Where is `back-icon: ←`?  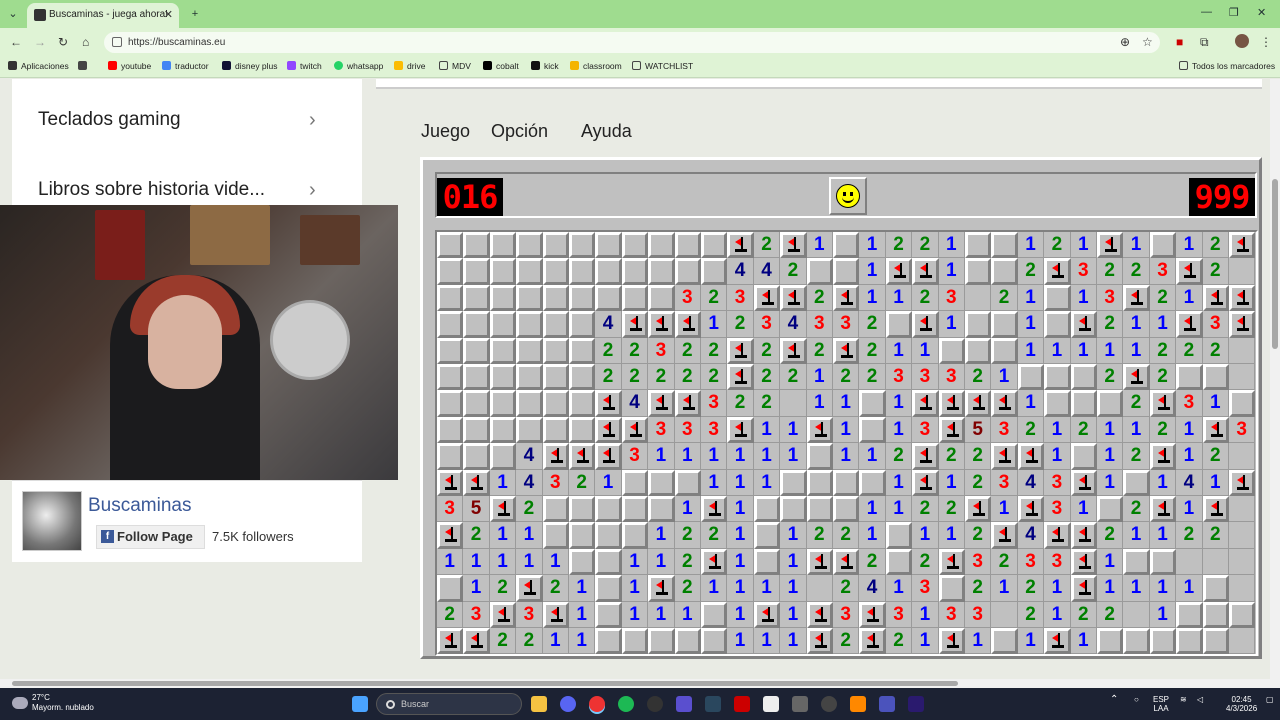
back-icon: ← is located at coordinates (16, 42).